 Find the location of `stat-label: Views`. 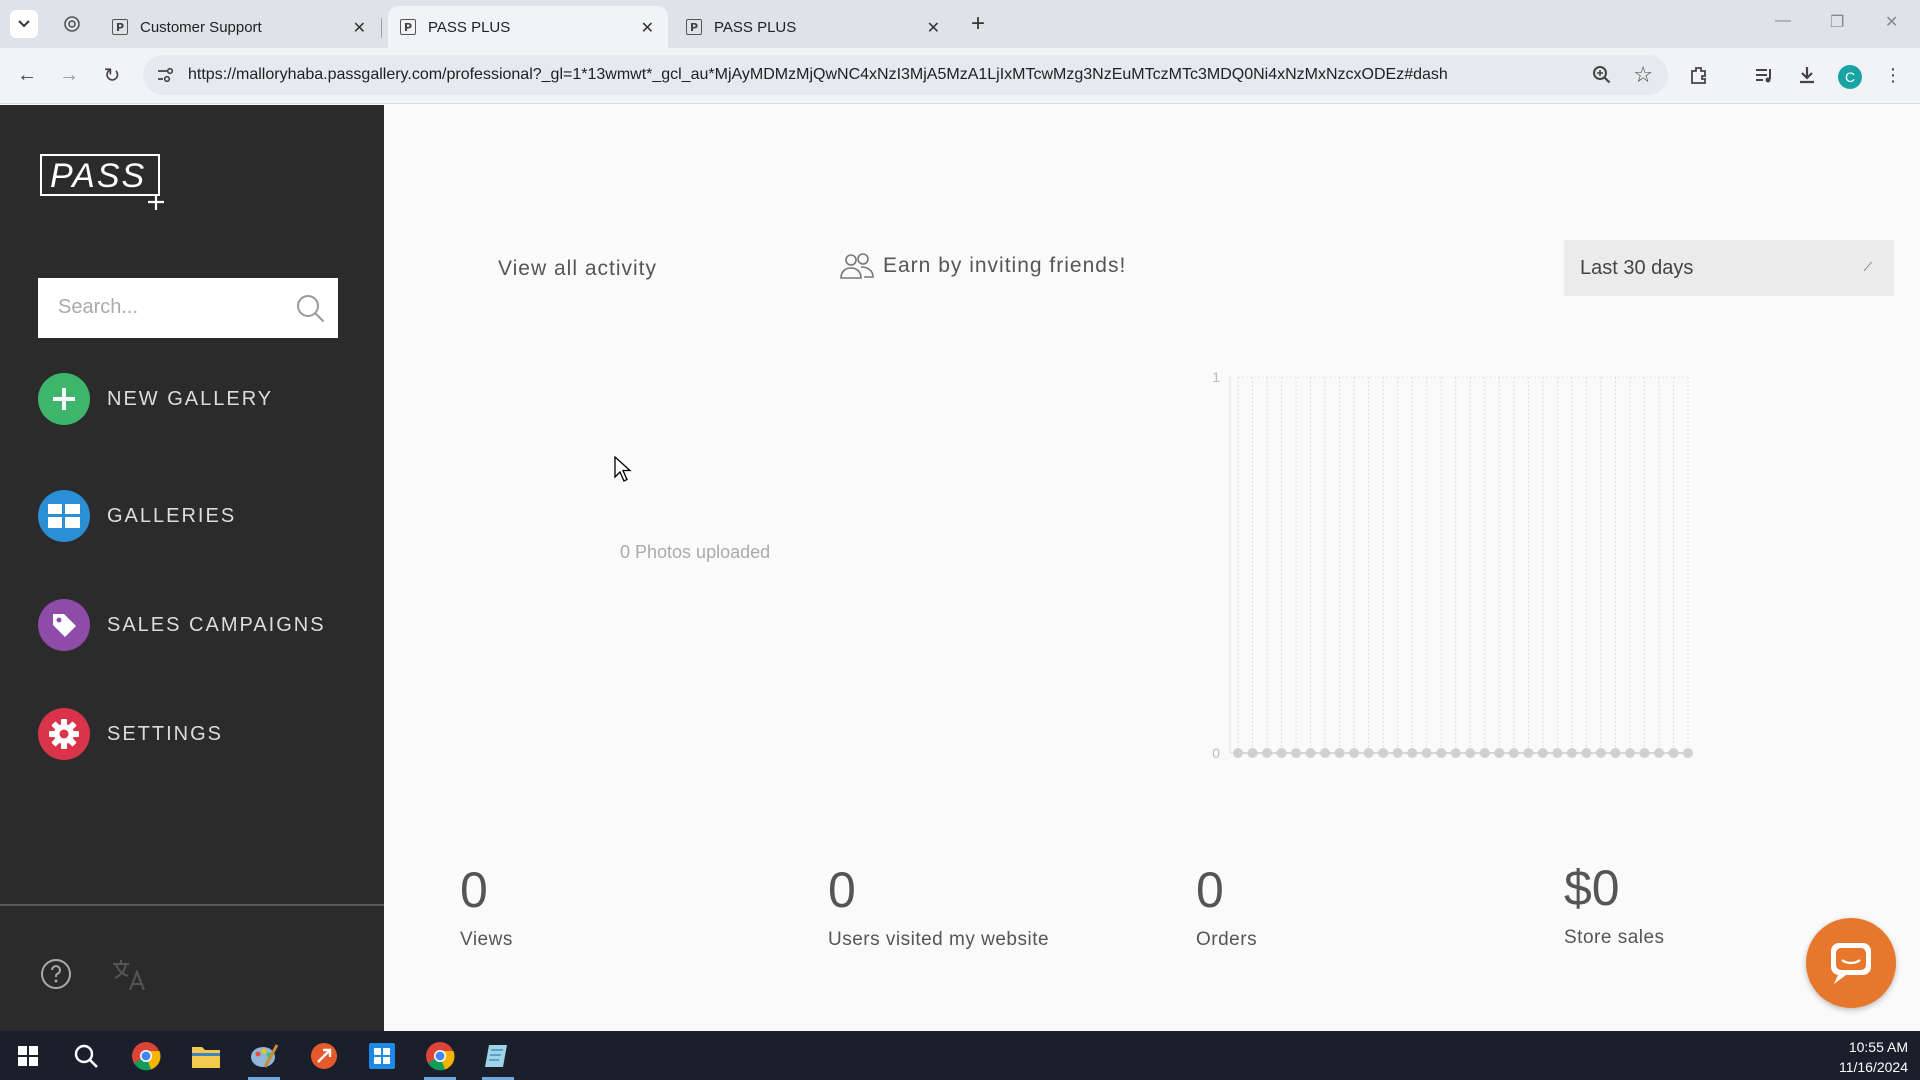

stat-label: Views is located at coordinates (486, 939).